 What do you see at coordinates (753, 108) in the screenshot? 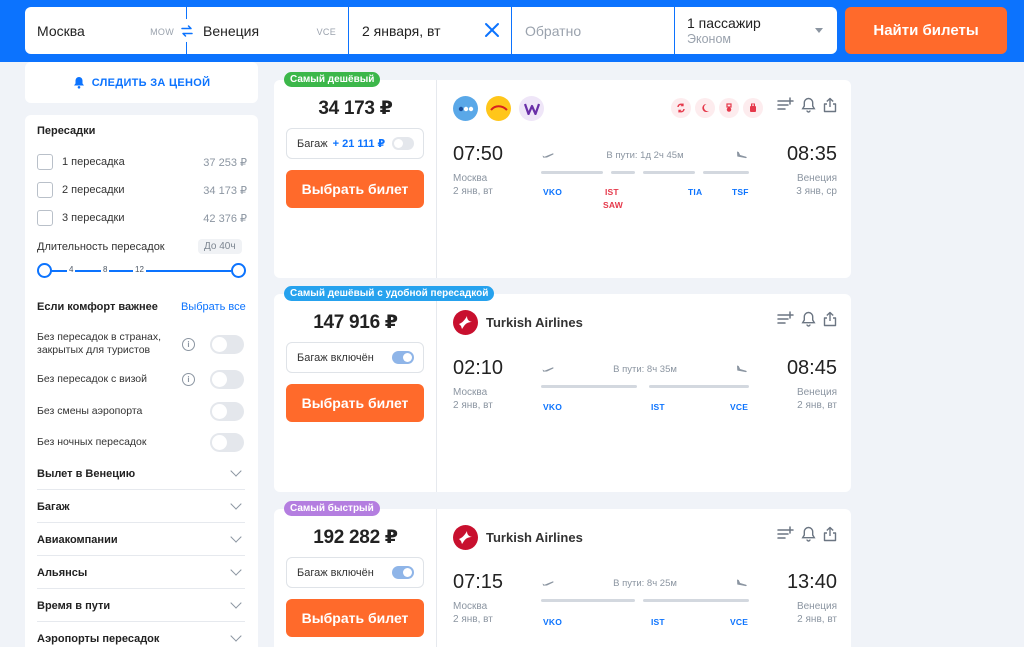
I see `baggage-recheck-icon` at bounding box center [753, 108].